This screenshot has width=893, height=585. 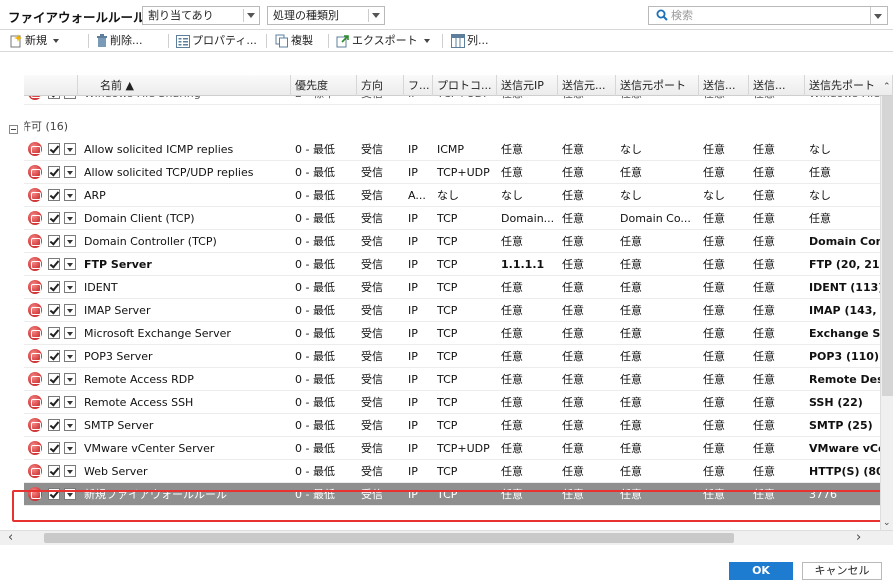 What do you see at coordinates (118, 356) in the screenshot?
I see `rule-name: POP3 Server` at bounding box center [118, 356].